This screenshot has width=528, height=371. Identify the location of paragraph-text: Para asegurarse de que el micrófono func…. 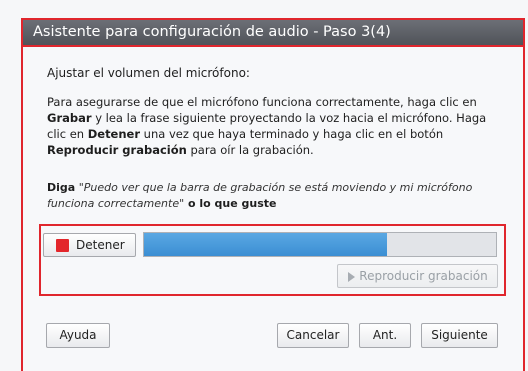
(262, 102).